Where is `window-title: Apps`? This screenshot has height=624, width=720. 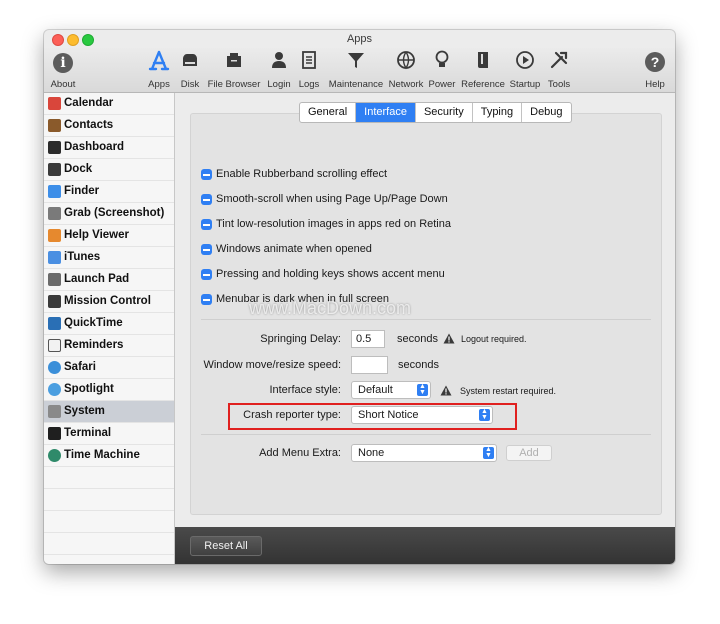
window-title: Apps is located at coordinates (359, 39).